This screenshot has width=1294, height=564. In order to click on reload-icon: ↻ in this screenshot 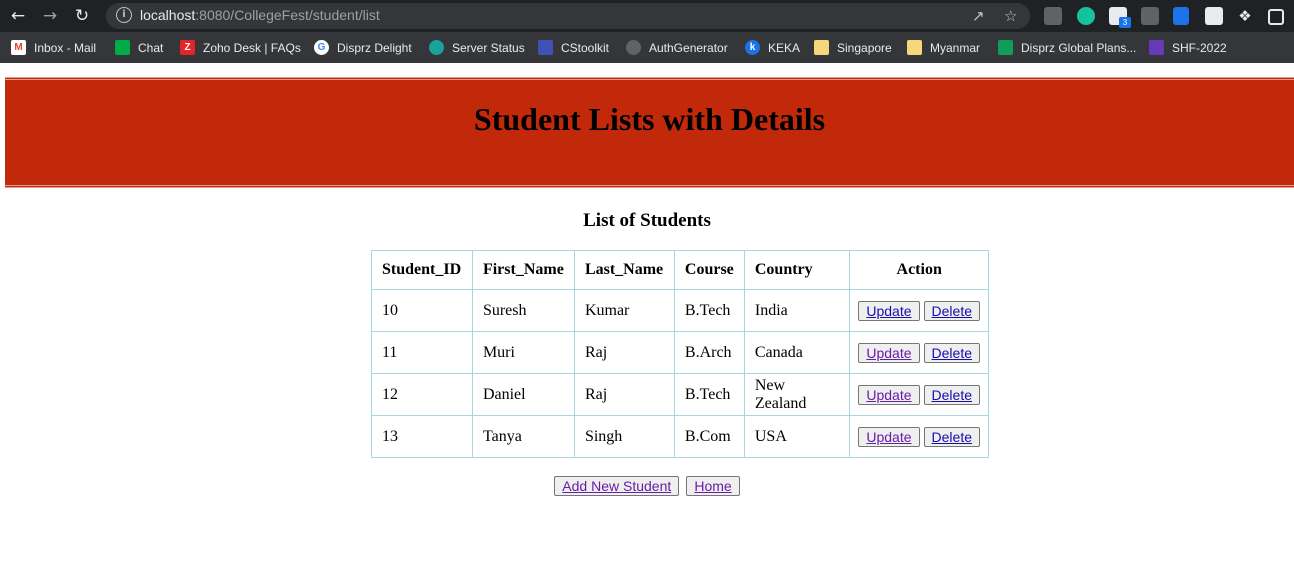, I will do `click(82, 16)`.